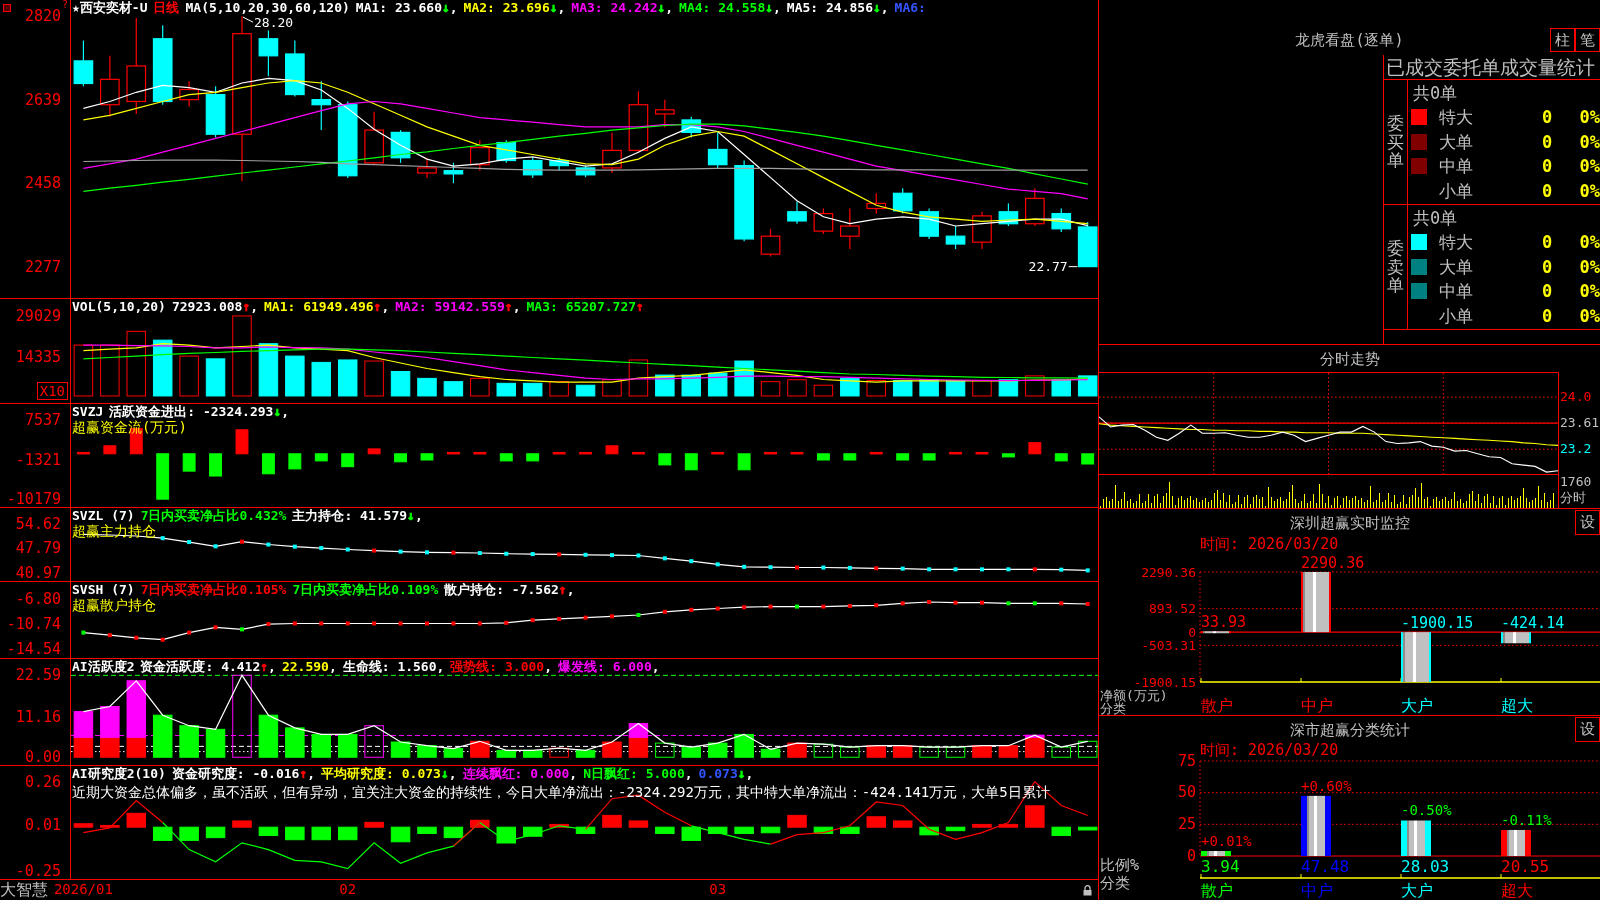 This screenshot has width=1600, height=900. I want to click on change-label: +0.01%, so click(1226, 841).